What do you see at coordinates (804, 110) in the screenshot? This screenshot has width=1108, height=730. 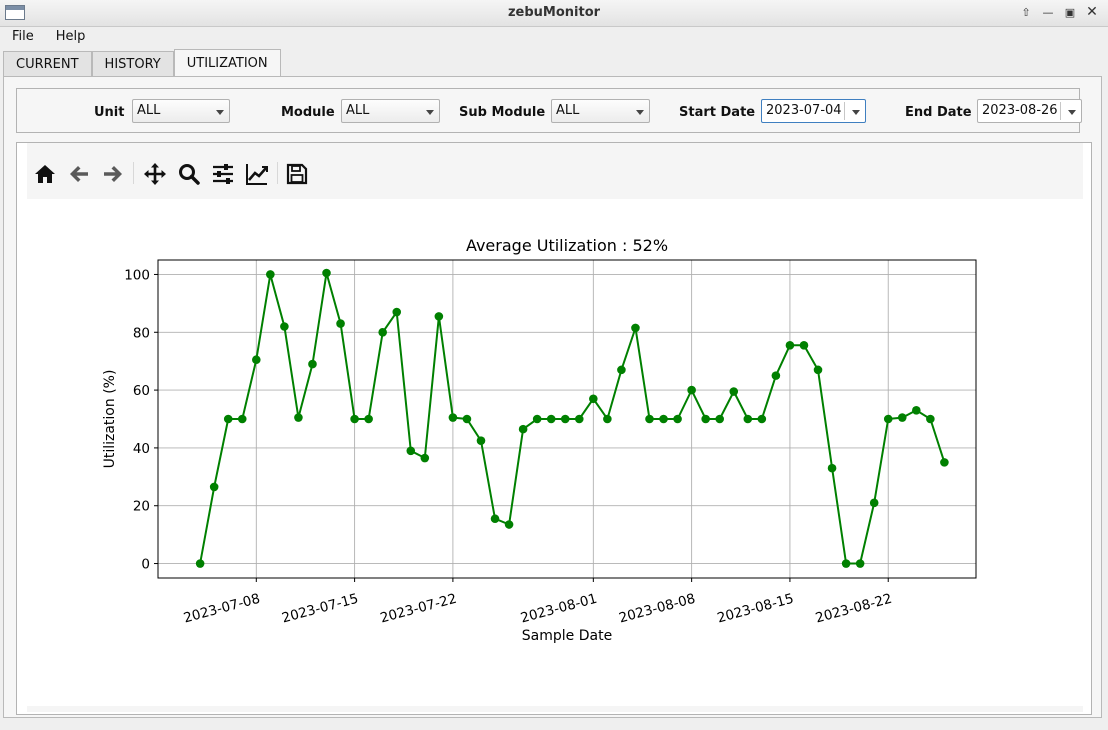 I see `start-date-value: 2023-07-04` at bounding box center [804, 110].